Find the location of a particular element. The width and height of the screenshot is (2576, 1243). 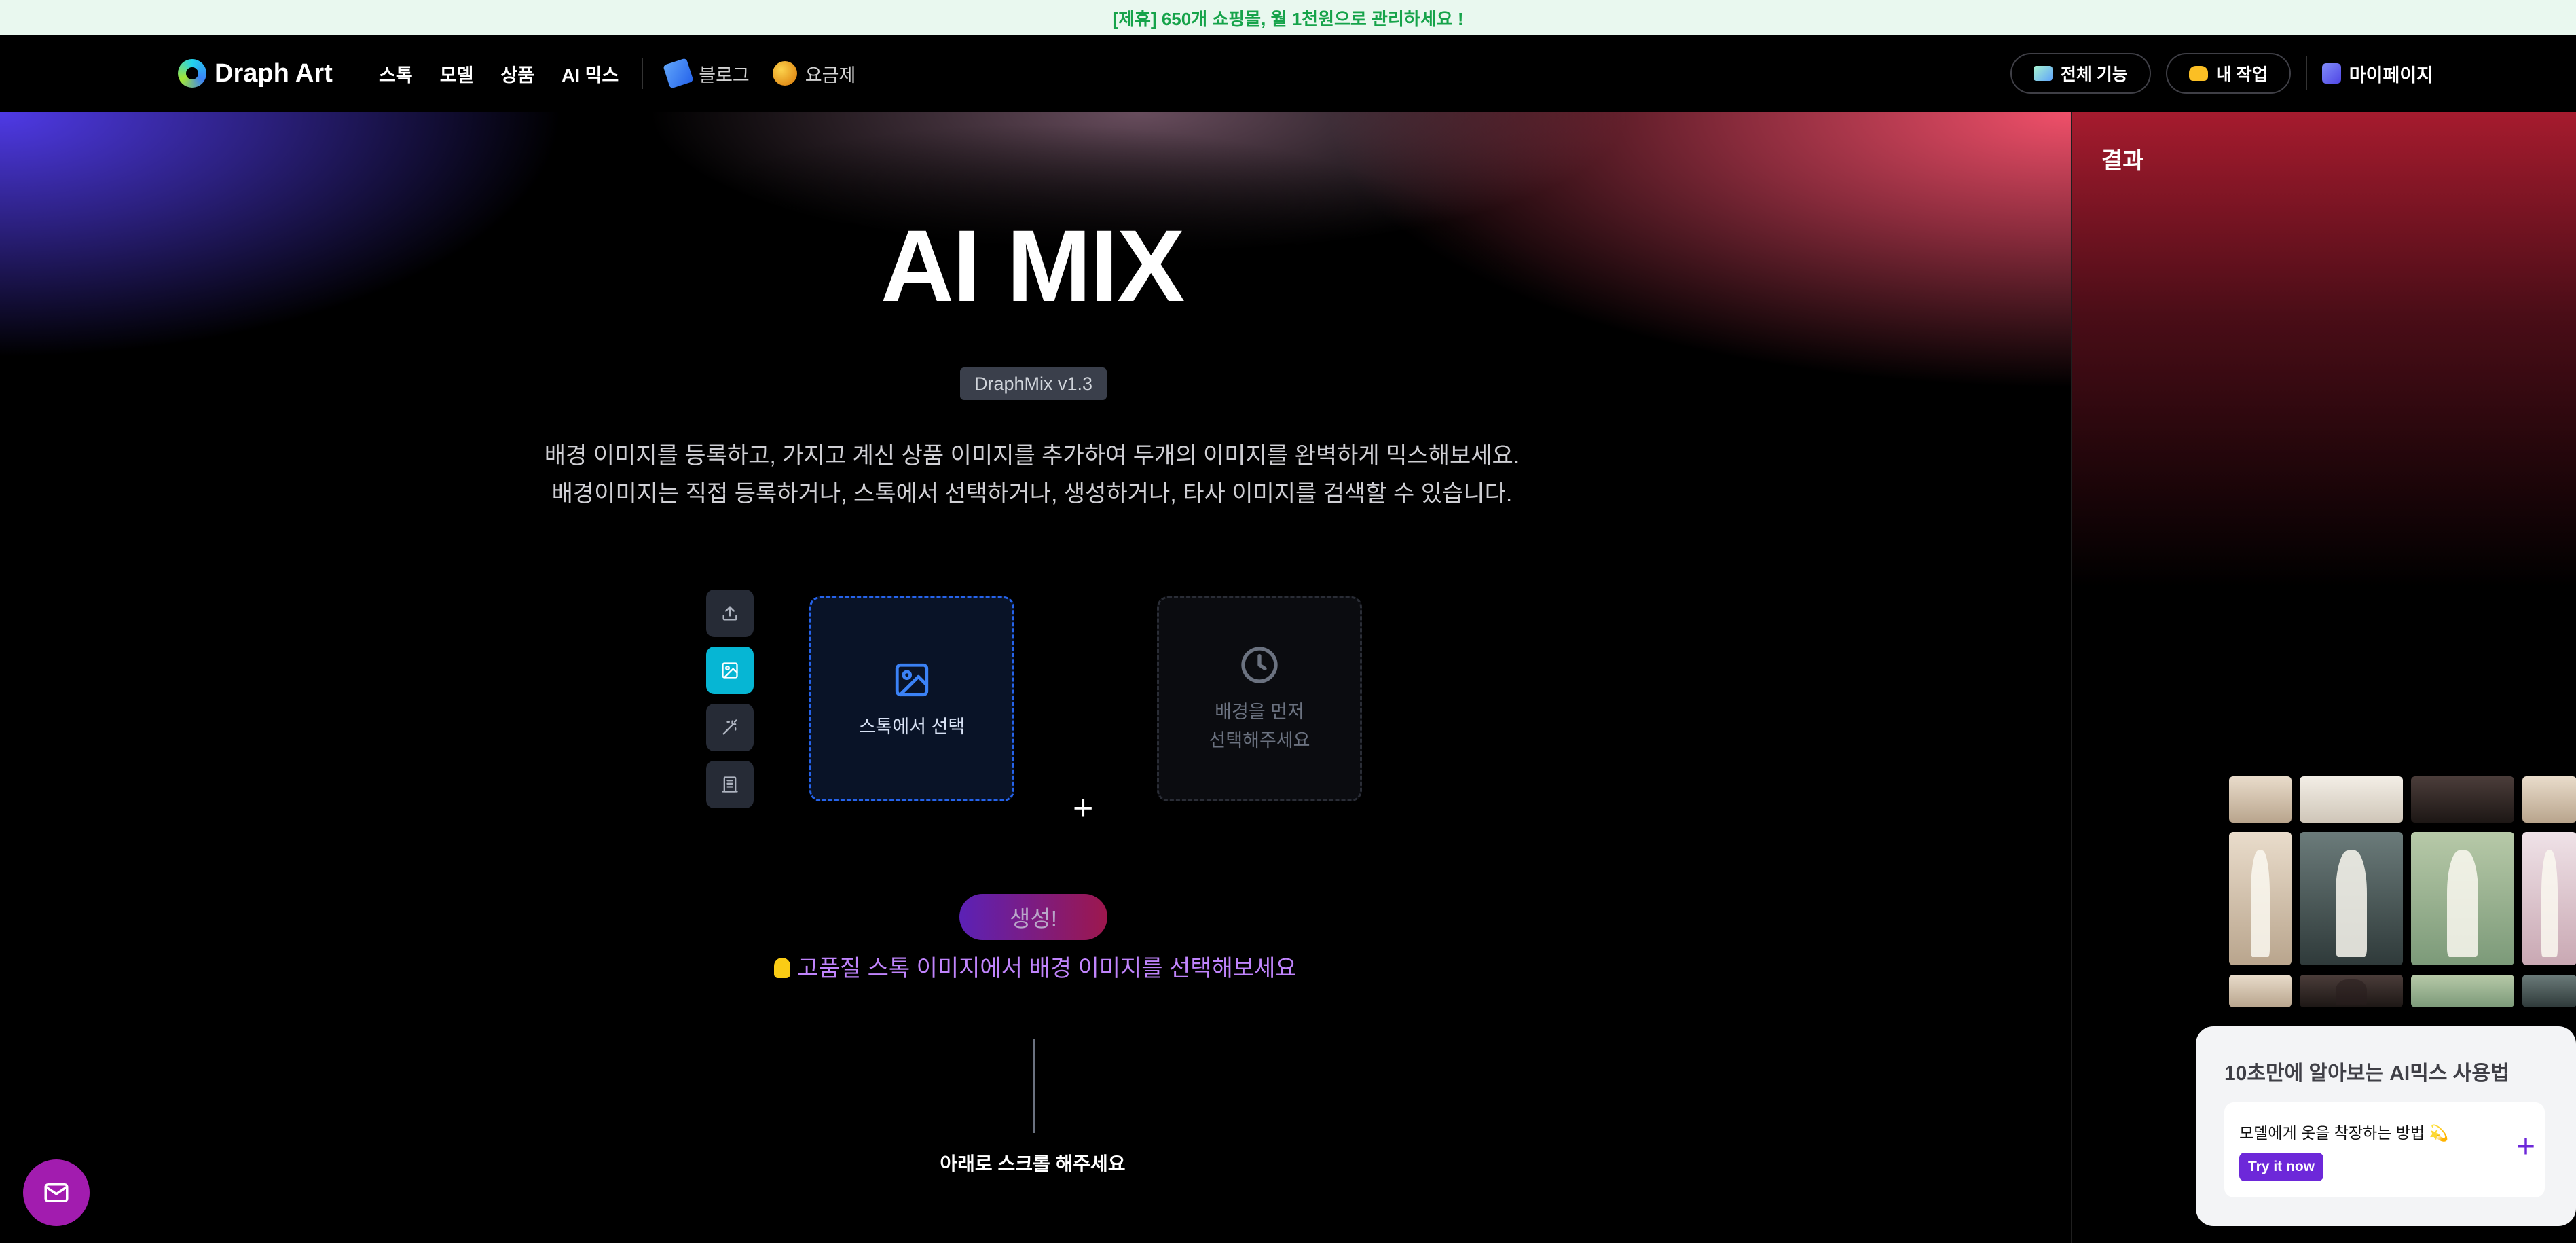

scroll-hint: 아래로 스크롤 해주세요 is located at coordinates (1033, 1163).